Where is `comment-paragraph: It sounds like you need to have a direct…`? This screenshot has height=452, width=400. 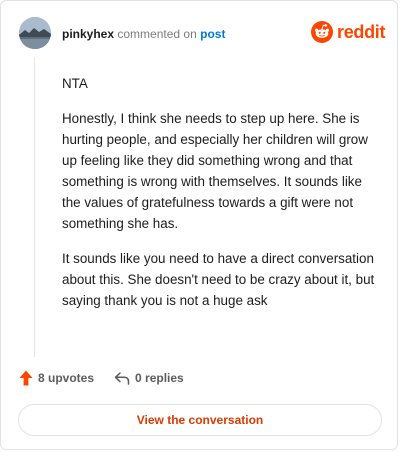 comment-paragraph: It sounds like you need to have a direct… is located at coordinates (218, 279).